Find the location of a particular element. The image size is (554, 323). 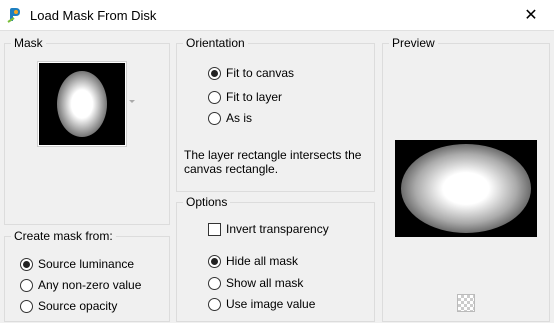

radio-label: Show all mask is located at coordinates (265, 283).